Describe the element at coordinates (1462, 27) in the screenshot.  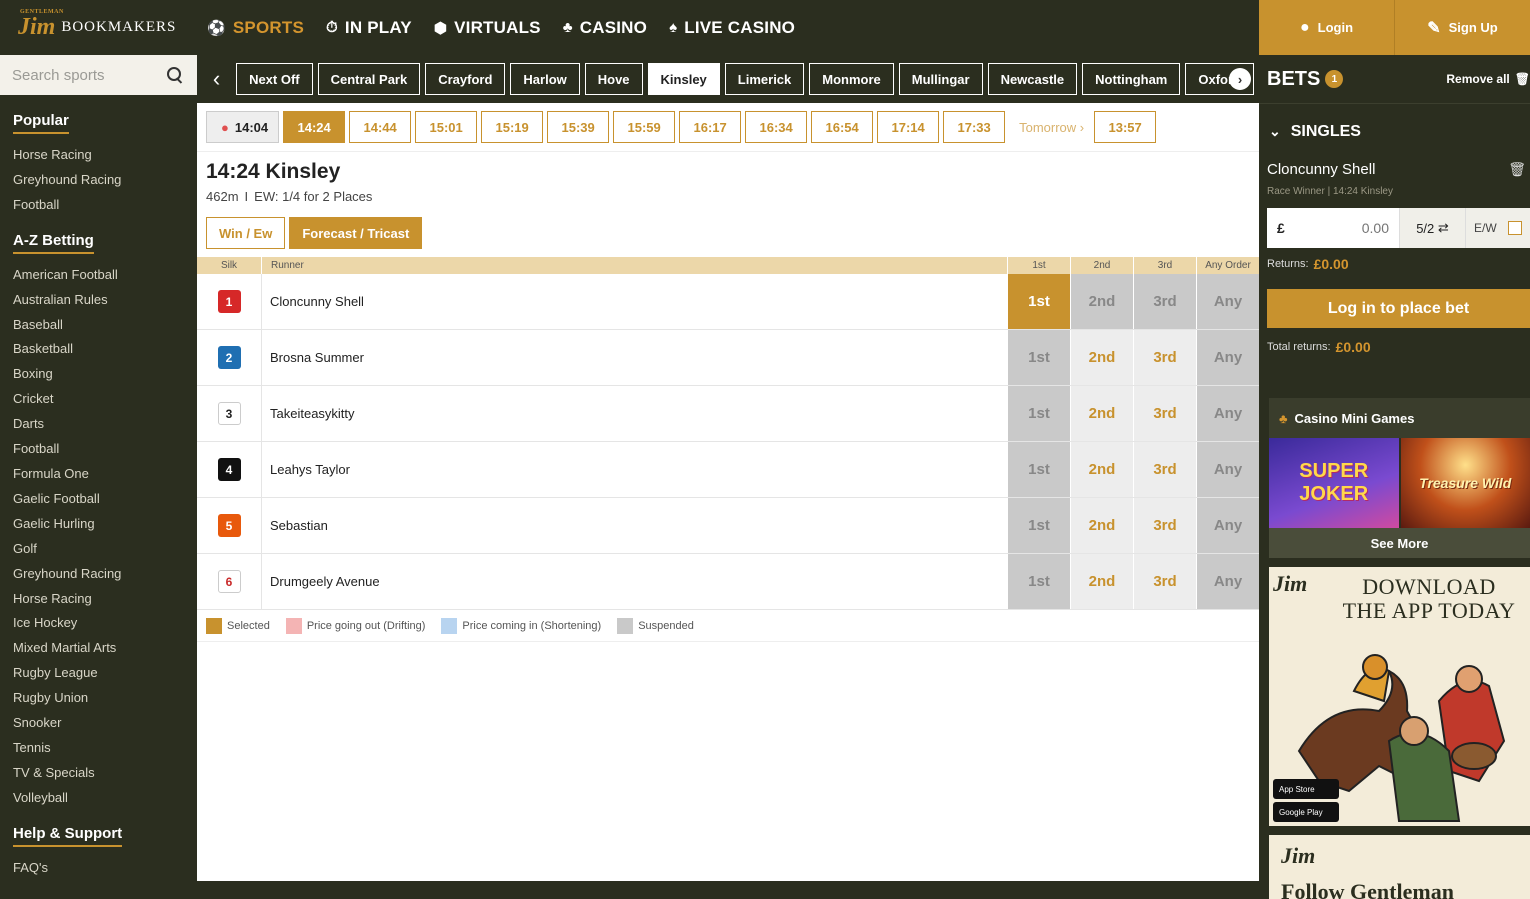
I see `signup-button: ✎ Sign Up` at that location.